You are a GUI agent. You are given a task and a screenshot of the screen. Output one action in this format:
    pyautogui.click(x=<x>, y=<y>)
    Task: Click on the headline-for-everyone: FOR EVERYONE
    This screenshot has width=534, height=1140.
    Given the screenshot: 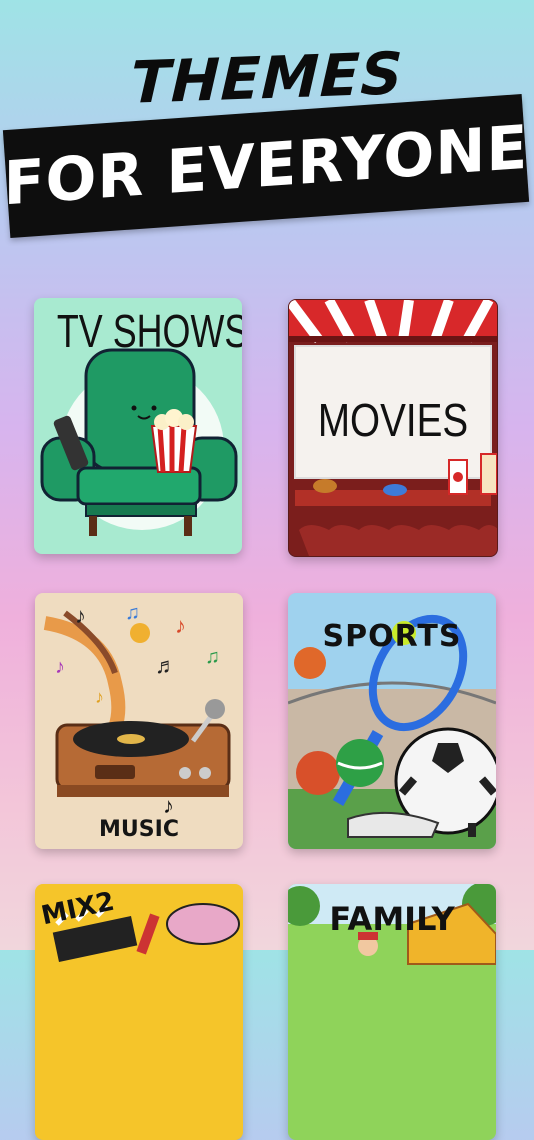 What is the action you would take?
    pyautogui.click(x=266, y=166)
    